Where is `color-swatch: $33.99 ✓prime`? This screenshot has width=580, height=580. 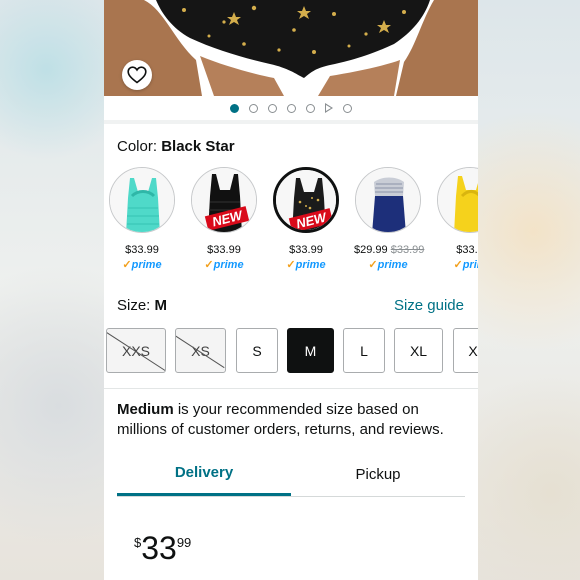
color-swatch: $33.99 ✓prime is located at coordinates (142, 219).